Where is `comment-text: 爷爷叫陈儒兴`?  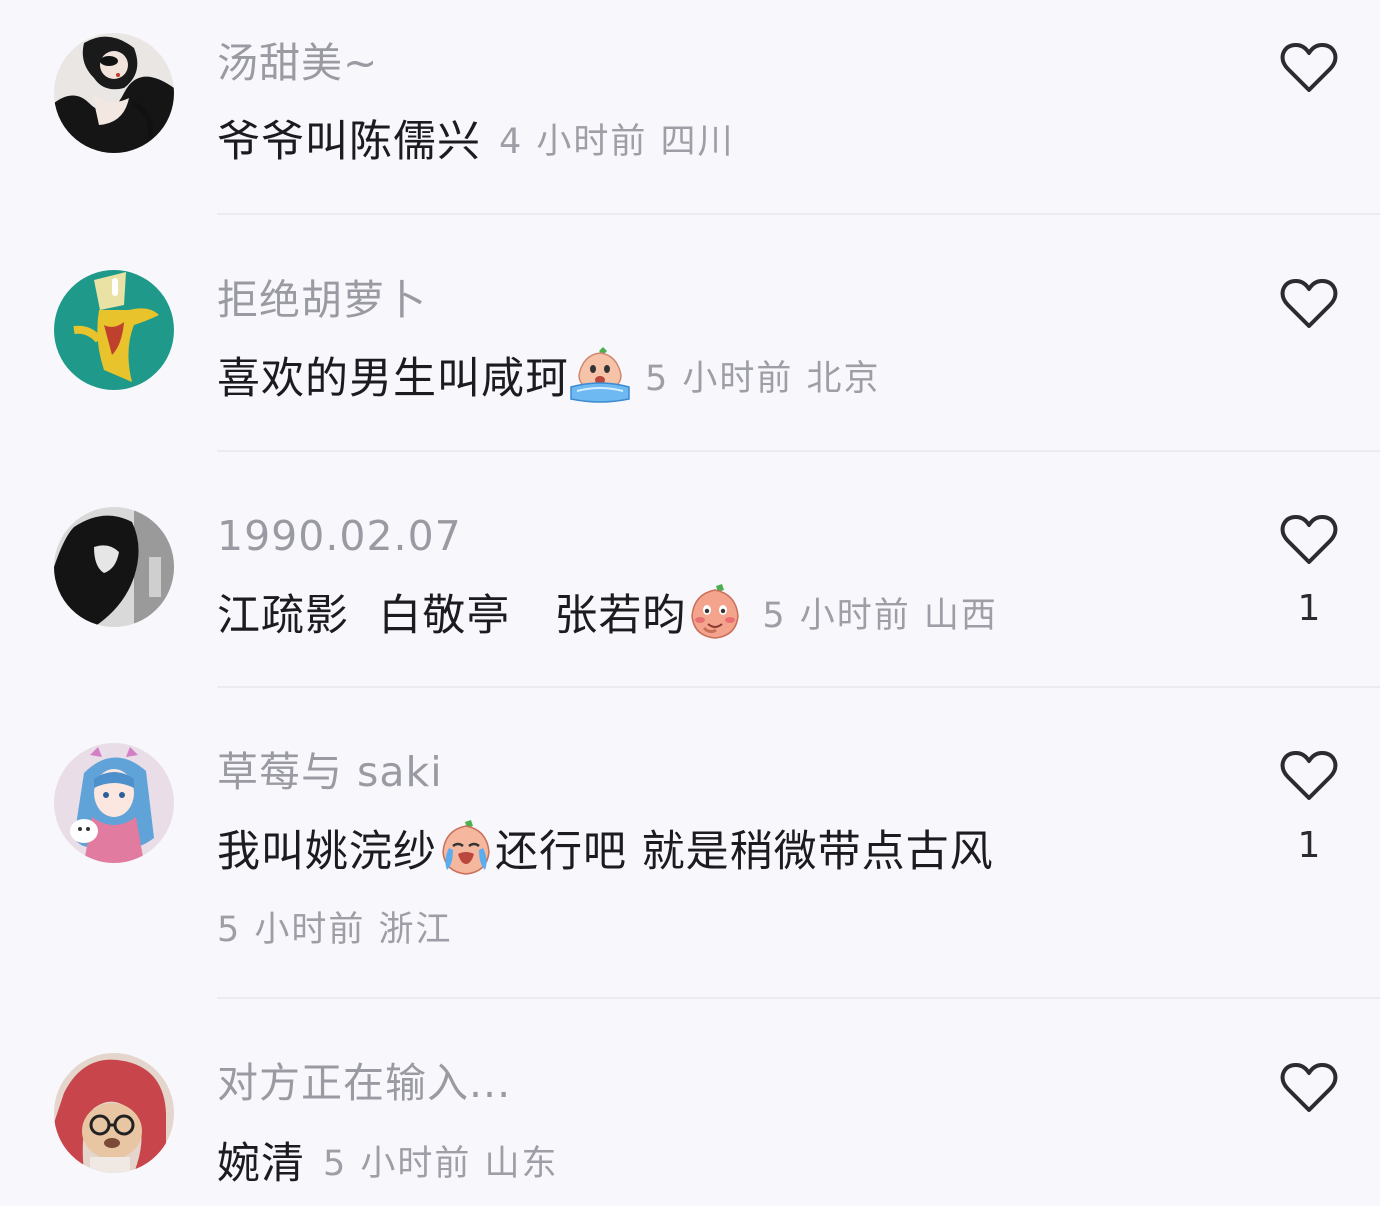
comment-text: 爷爷叫陈儒兴 is located at coordinates (349, 142).